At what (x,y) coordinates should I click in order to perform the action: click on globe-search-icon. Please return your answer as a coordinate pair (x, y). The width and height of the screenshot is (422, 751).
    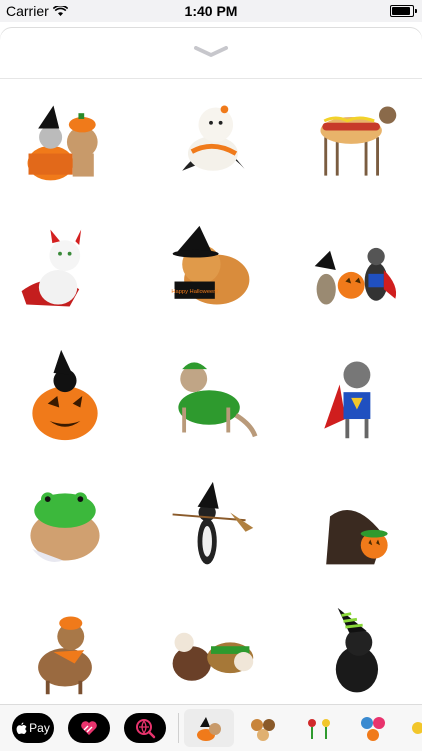
    Looking at the image, I should click on (146, 729).